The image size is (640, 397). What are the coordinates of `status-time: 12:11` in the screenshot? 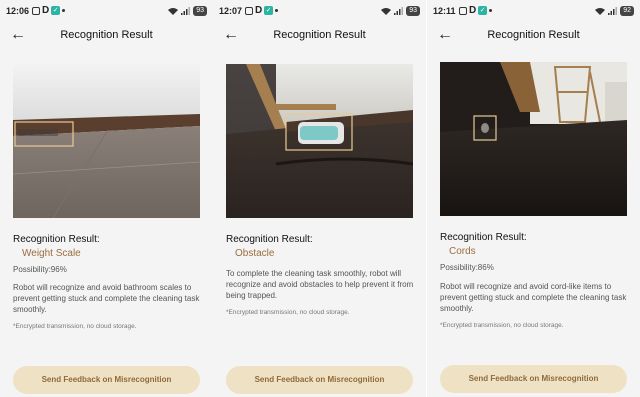 It's located at (444, 11).